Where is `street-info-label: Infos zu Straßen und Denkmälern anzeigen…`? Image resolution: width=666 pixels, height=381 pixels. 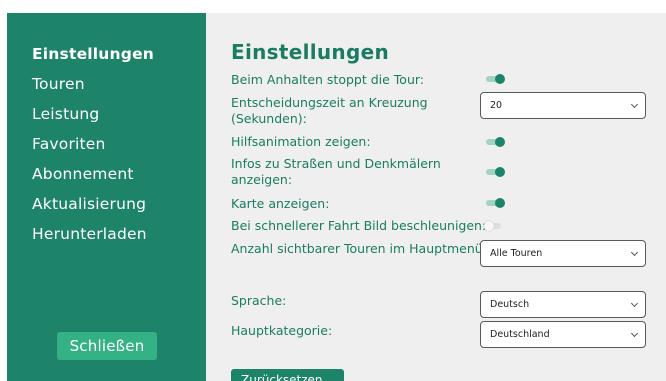
street-info-label: Infos zu Straßen und Denkmälern anzeigen… is located at coordinates (336, 171).